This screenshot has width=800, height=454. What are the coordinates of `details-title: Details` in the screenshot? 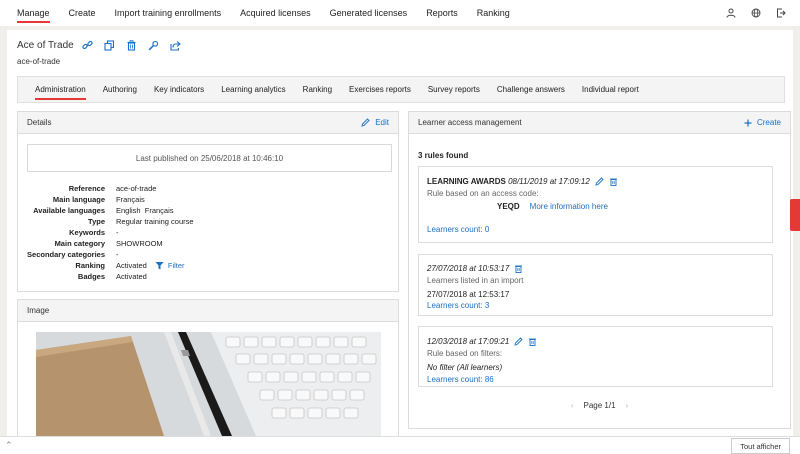 It's located at (39, 122).